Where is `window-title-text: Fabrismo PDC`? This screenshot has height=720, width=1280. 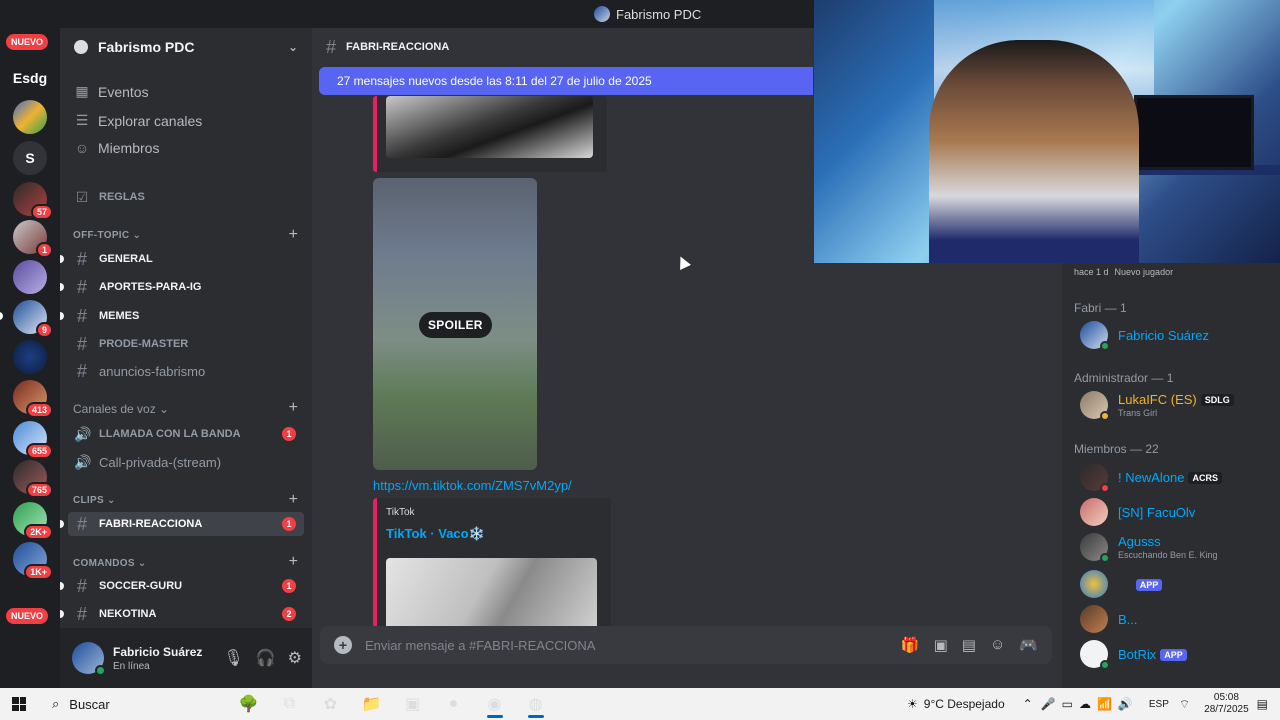
window-title-text: Fabrismo PDC is located at coordinates (659, 14).